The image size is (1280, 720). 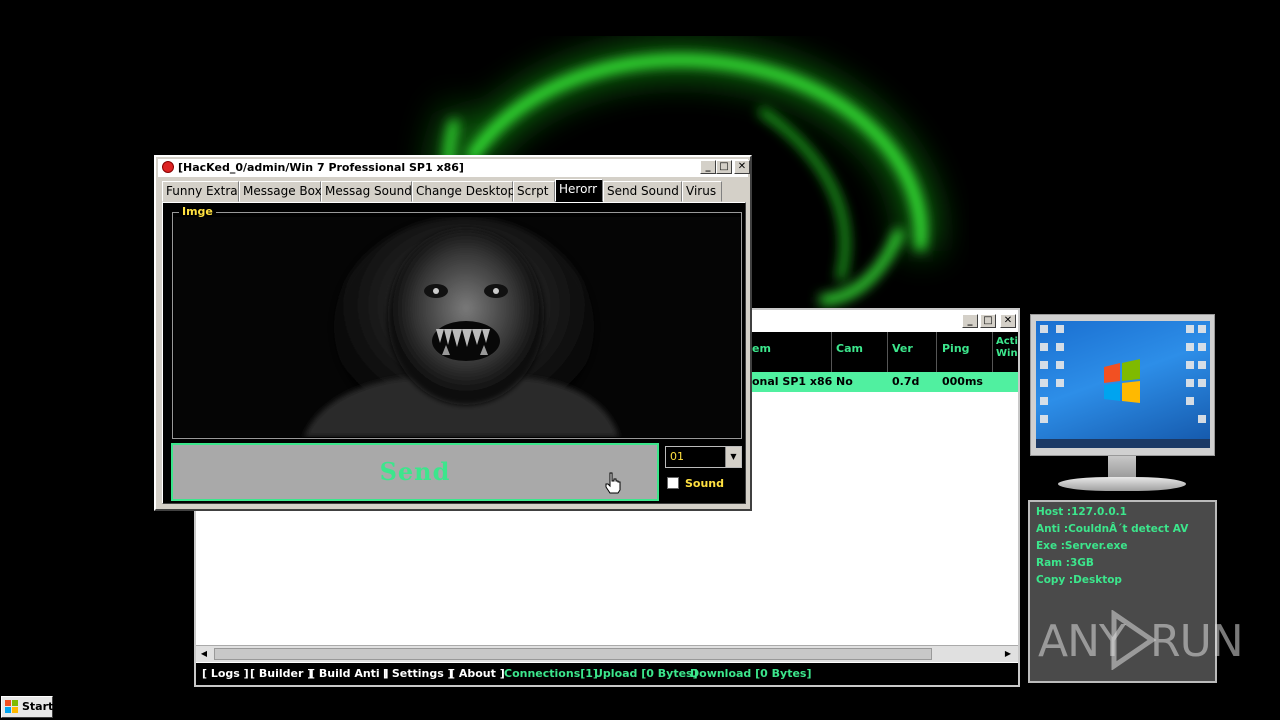 What do you see at coordinates (573, 654) in the screenshot?
I see `scroll-thumb` at bounding box center [573, 654].